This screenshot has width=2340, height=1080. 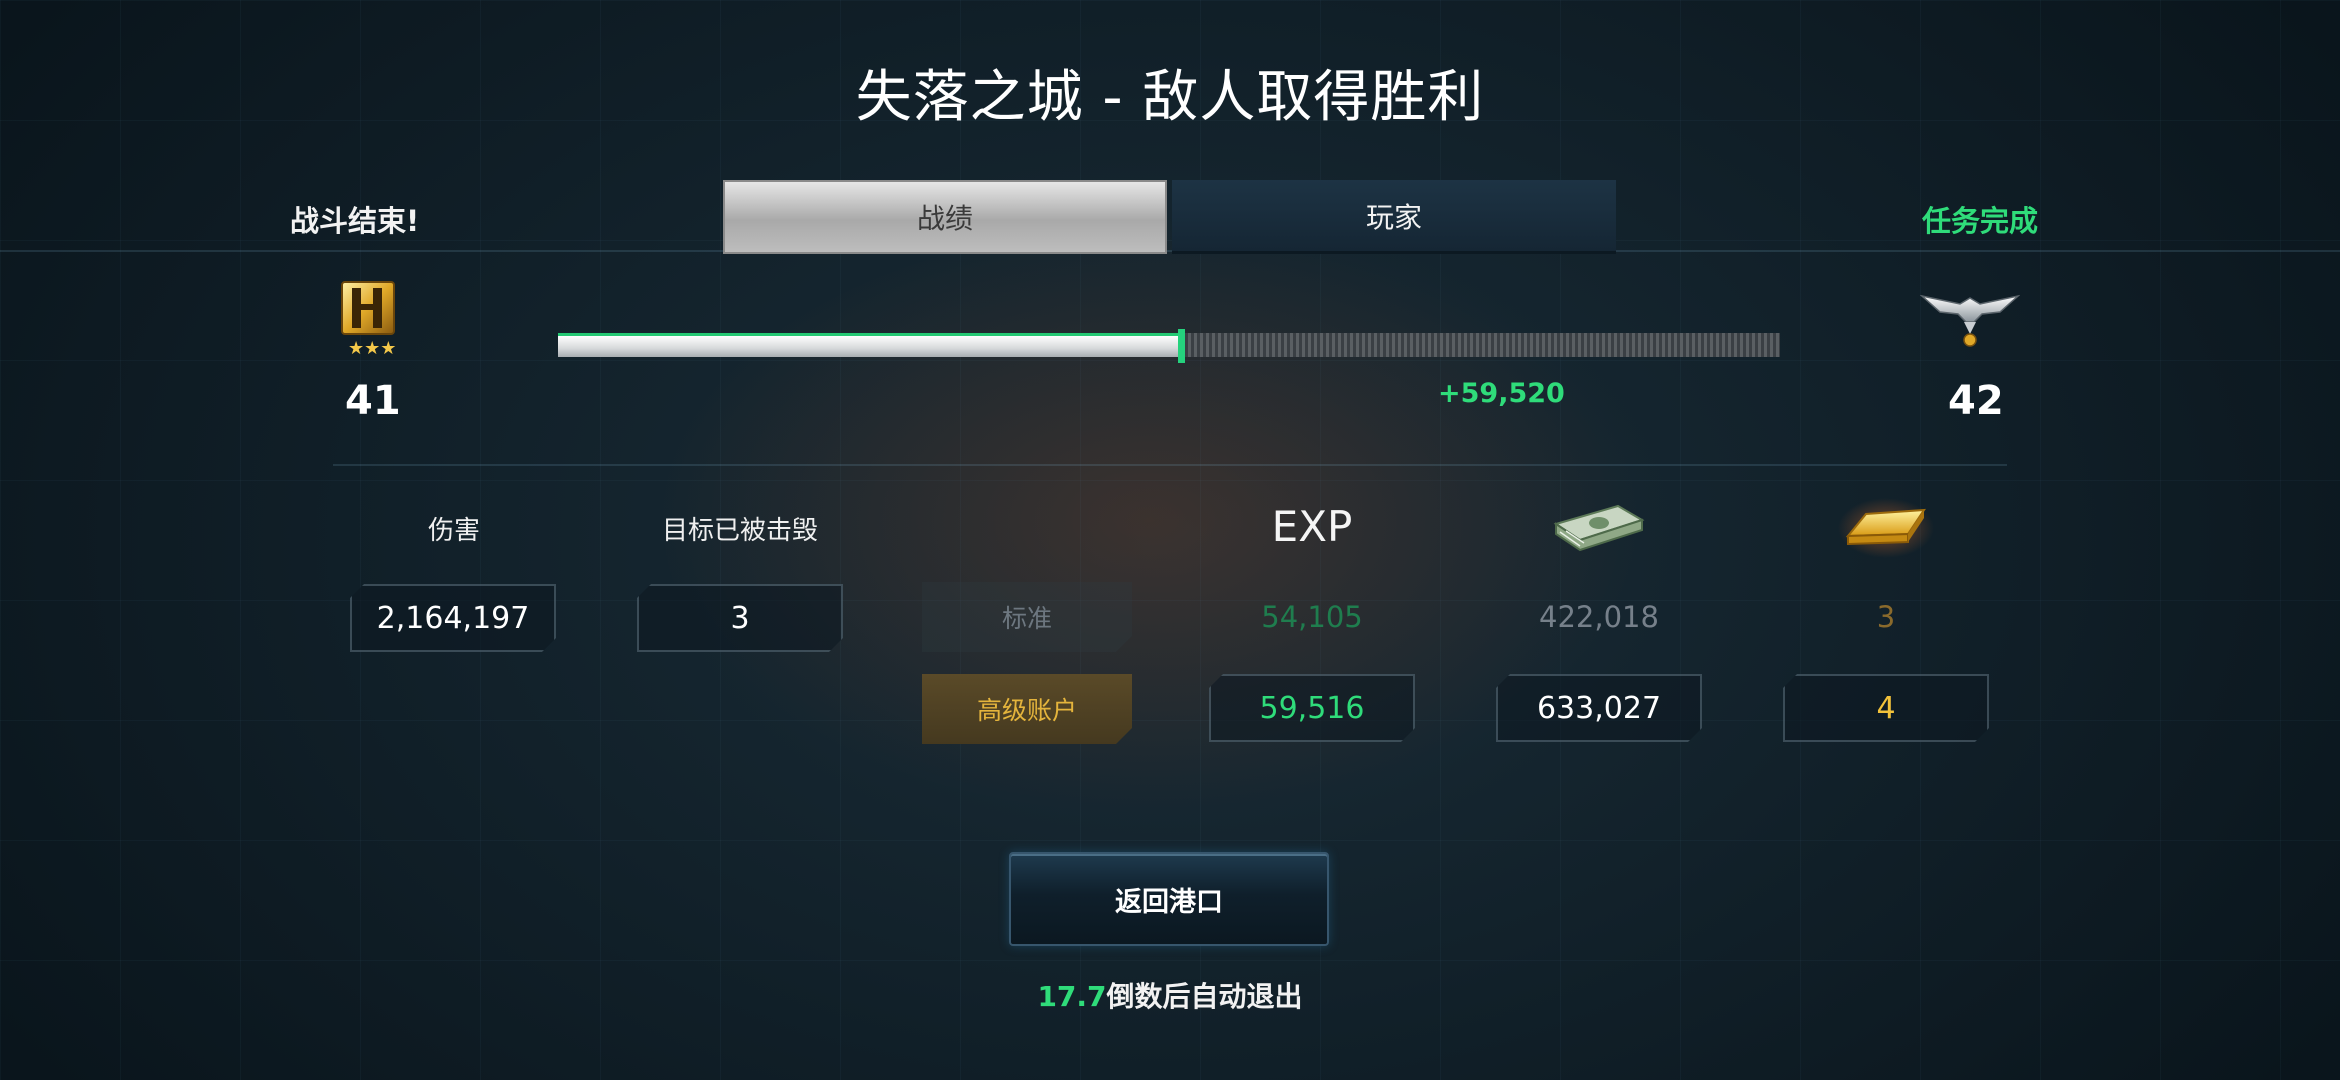 I want to click on stats-divider, so click(x=1170, y=465).